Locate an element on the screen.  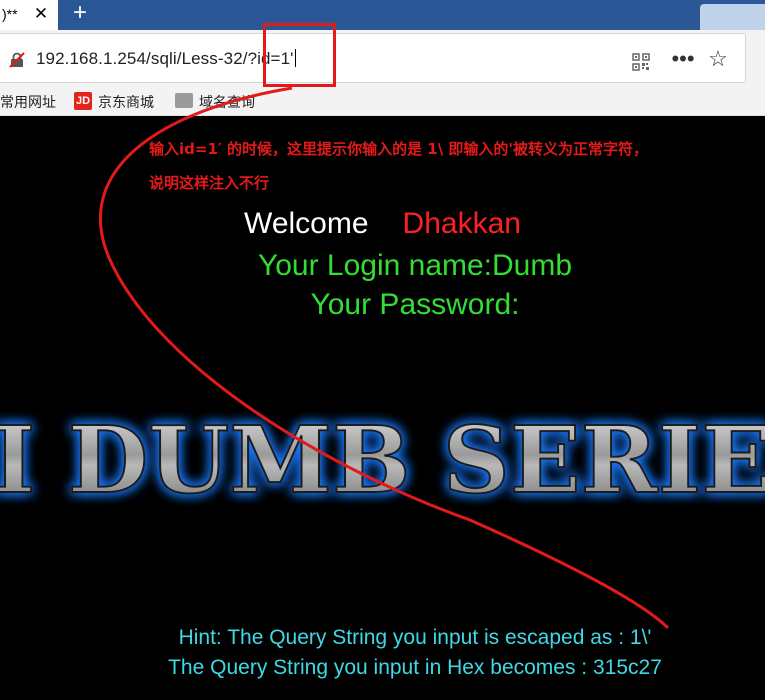
plus-icon: + is located at coordinates (80, 14).